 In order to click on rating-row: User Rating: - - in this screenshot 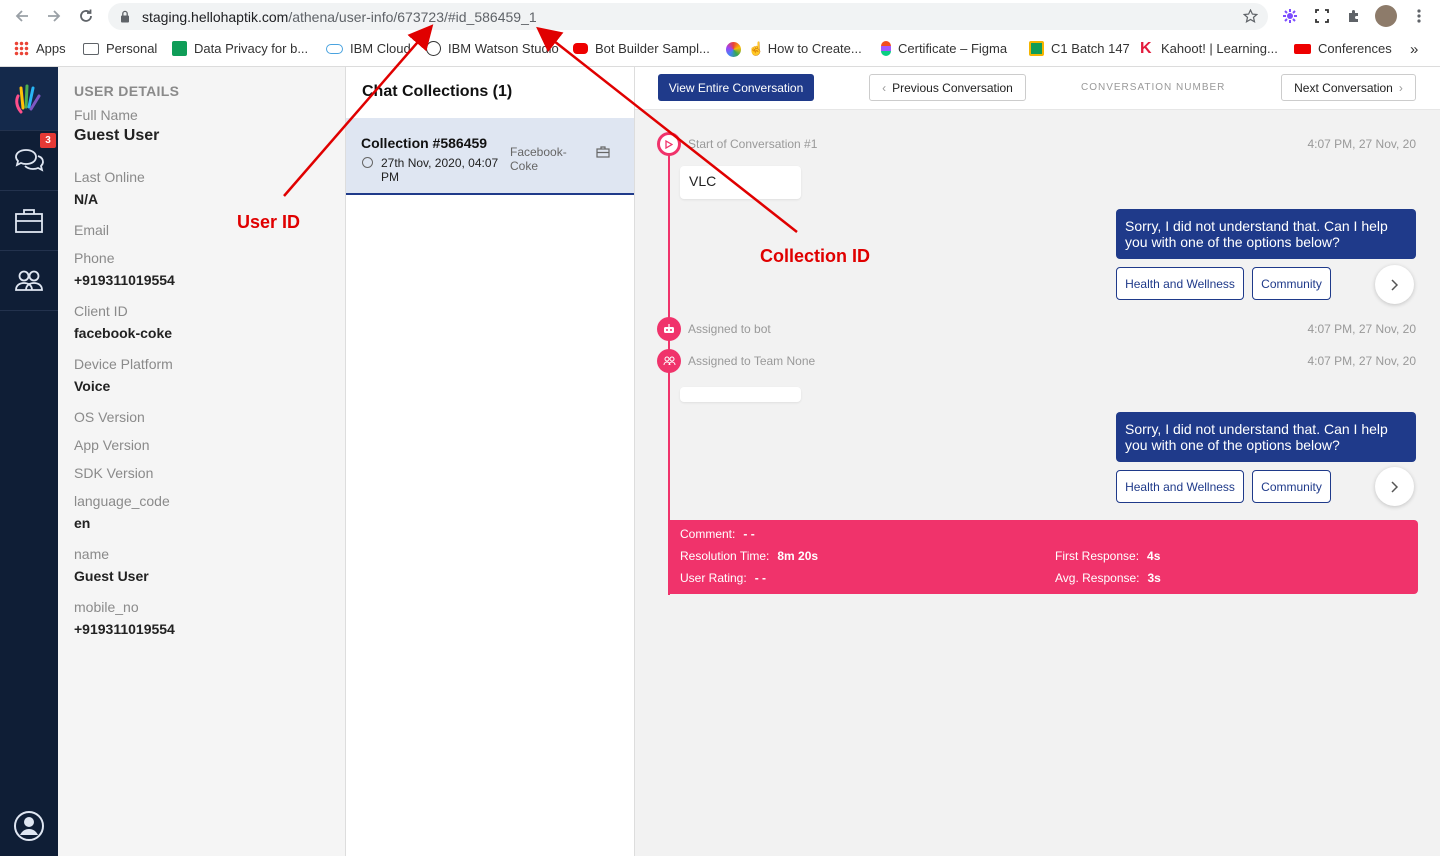, I will do `click(723, 578)`.